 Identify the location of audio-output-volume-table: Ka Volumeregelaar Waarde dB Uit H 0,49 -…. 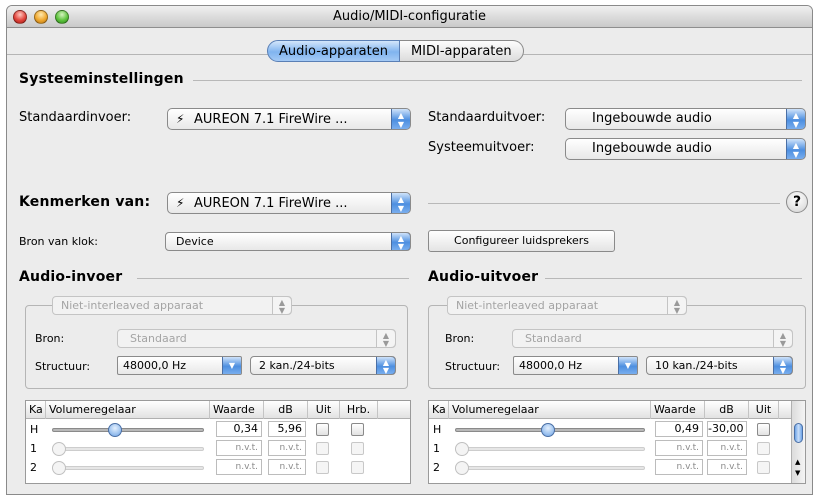
(617, 442).